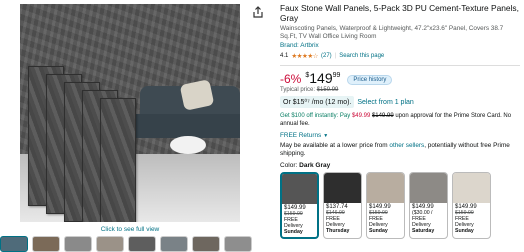  Describe the element at coordinates (304, 56) in the screenshot. I see `star-rating-icon: ★★★★☆` at that location.